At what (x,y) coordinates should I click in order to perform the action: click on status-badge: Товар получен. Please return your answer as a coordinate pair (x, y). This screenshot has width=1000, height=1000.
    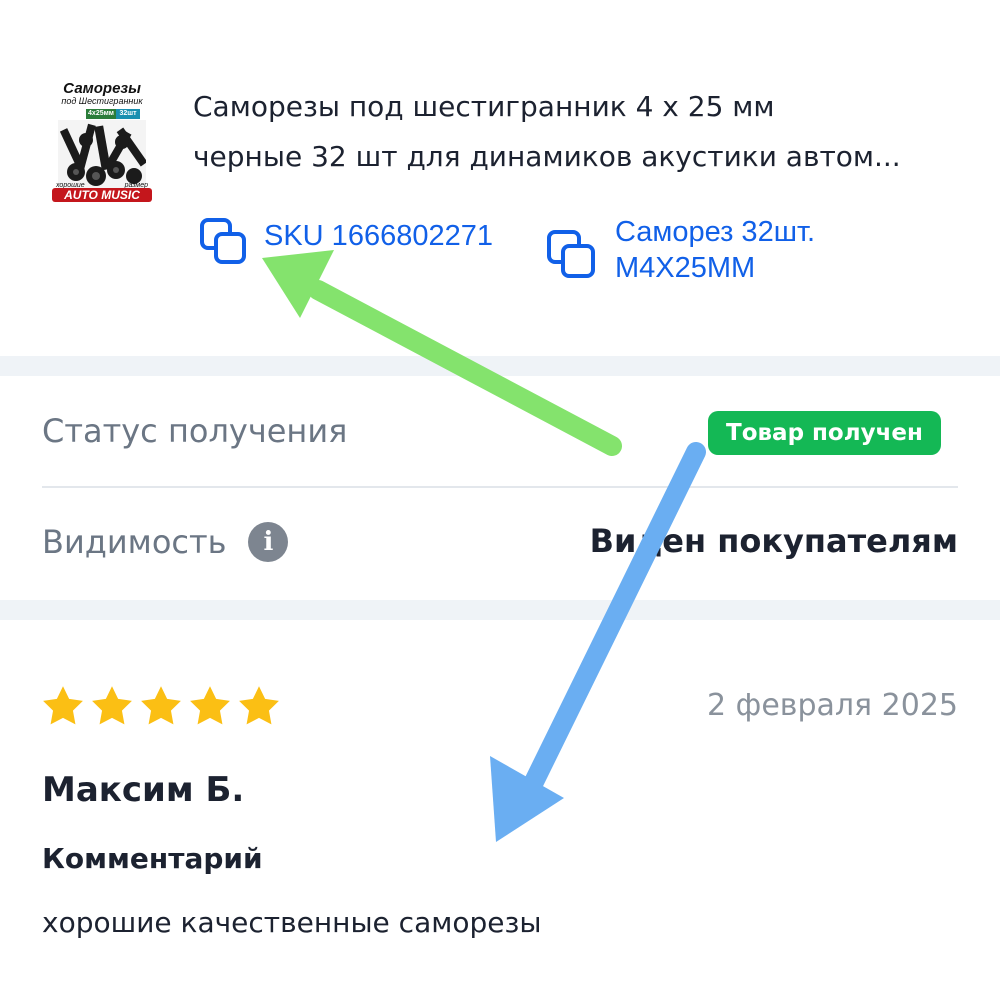
    Looking at the image, I should click on (824, 433).